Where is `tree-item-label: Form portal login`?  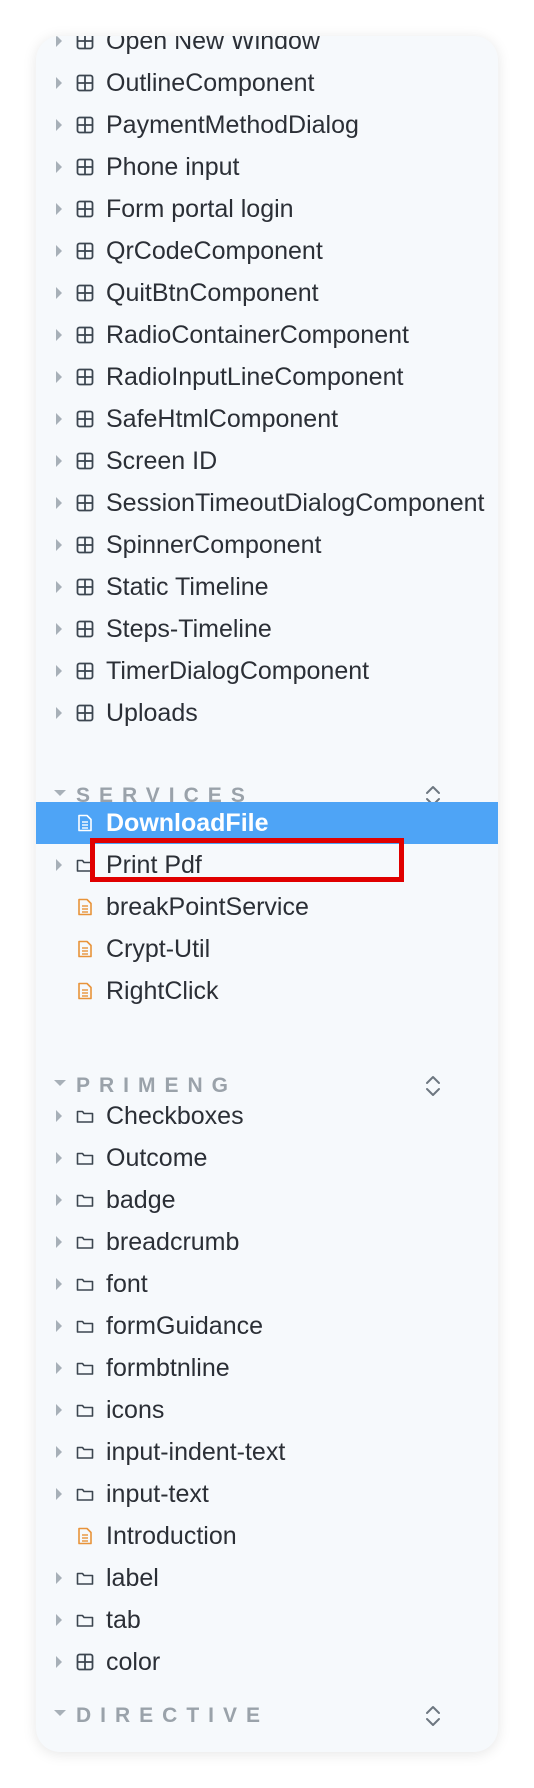
tree-item-label: Form portal login is located at coordinates (200, 209).